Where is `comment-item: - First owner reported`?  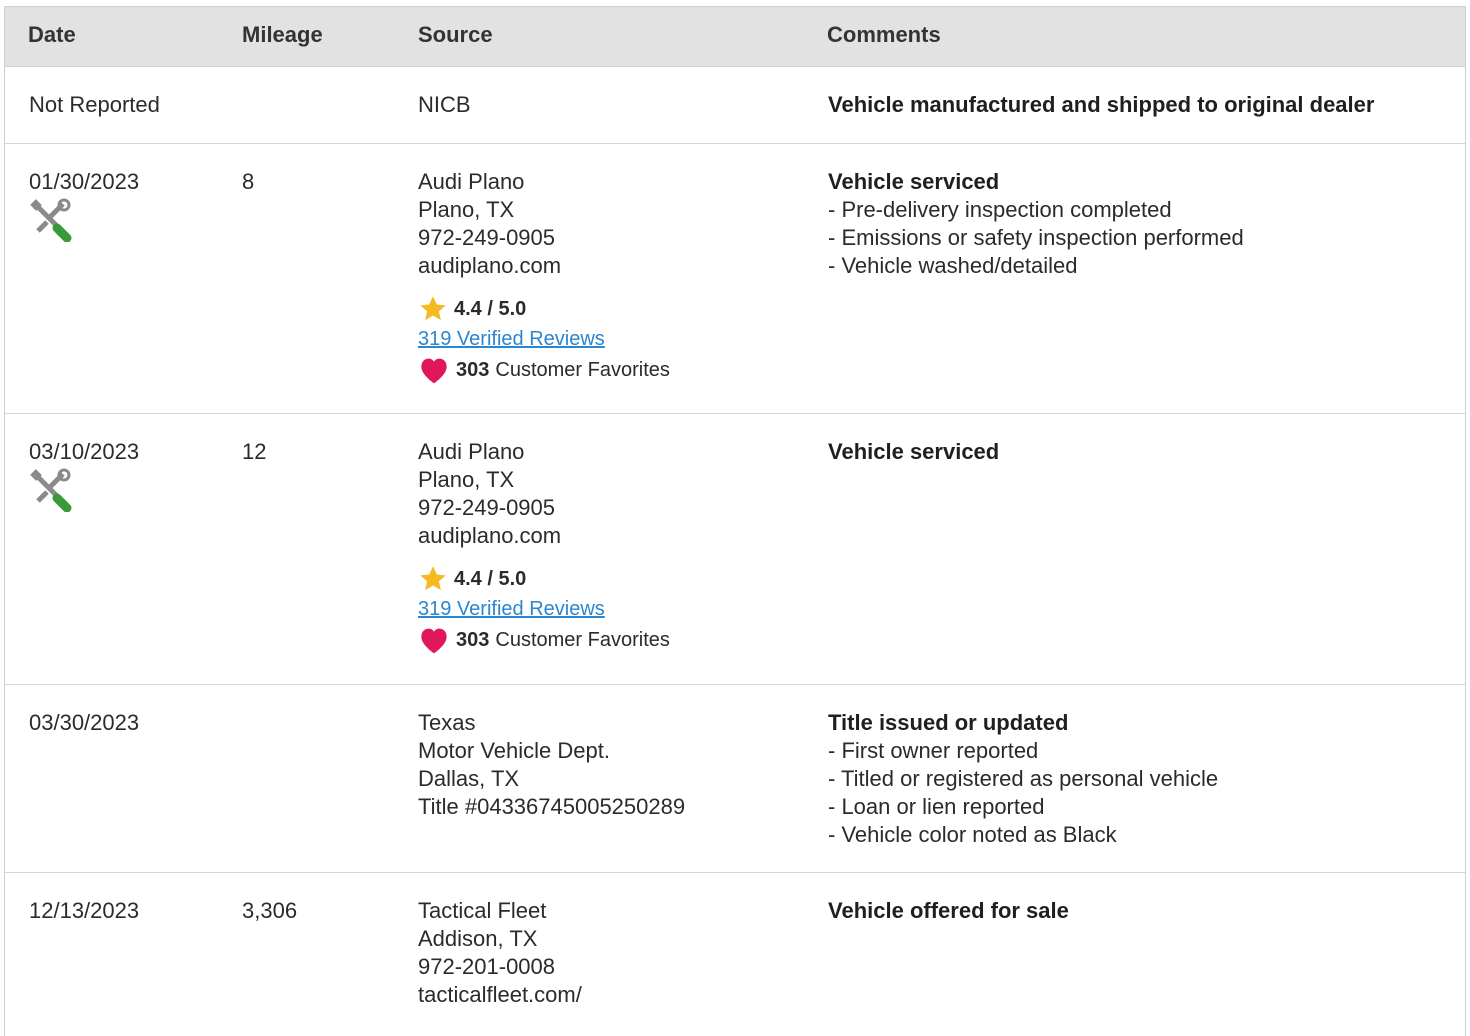
comment-item: - First owner reported is located at coordinates (933, 750).